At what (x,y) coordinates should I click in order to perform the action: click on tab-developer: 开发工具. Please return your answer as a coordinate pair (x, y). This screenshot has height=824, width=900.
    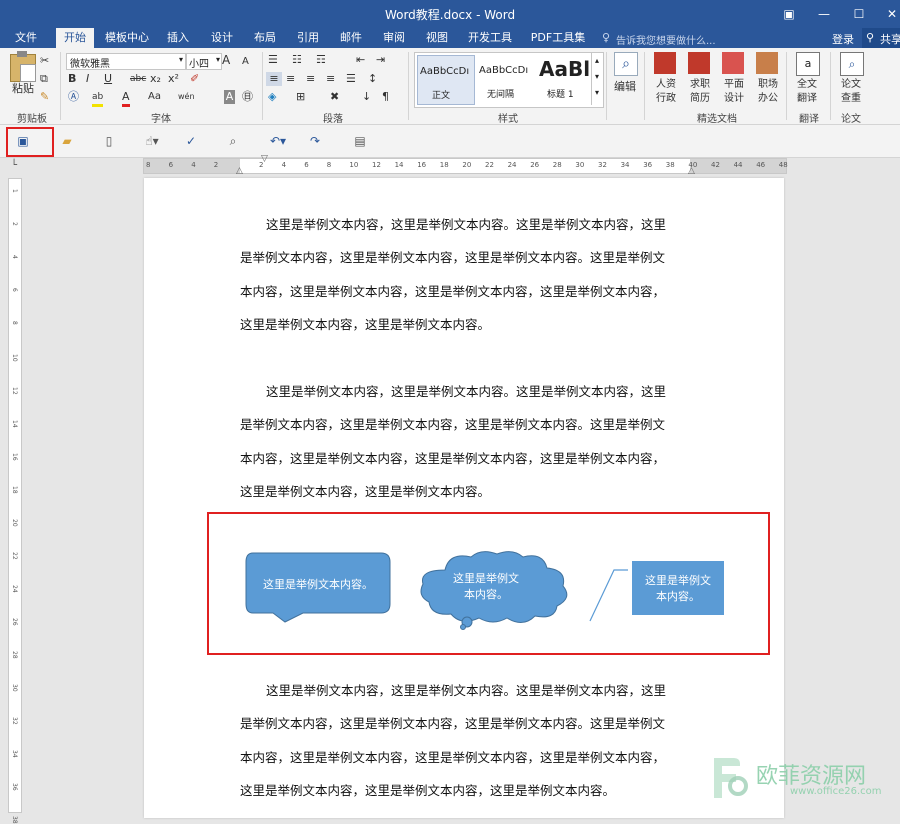
    Looking at the image, I should click on (490, 38).